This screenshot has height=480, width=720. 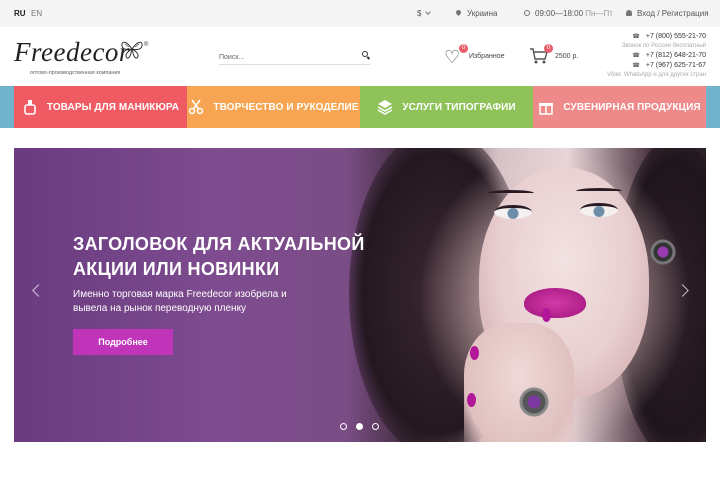 What do you see at coordinates (459, 107) in the screenshot?
I see `category-label: УСЛУГИ ТИПОГРАФИИ` at bounding box center [459, 107].